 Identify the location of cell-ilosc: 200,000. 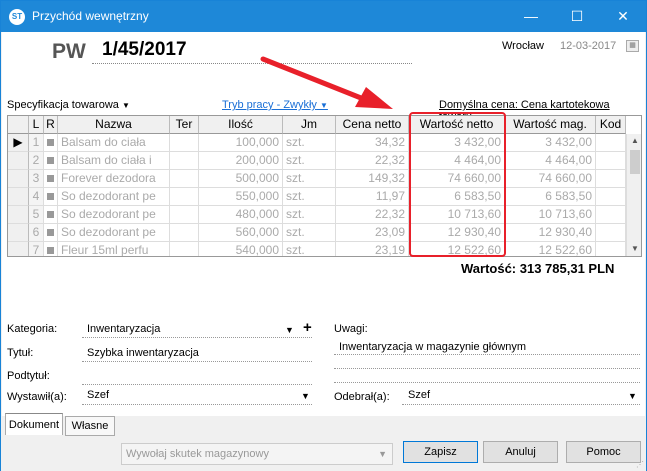
(241, 161).